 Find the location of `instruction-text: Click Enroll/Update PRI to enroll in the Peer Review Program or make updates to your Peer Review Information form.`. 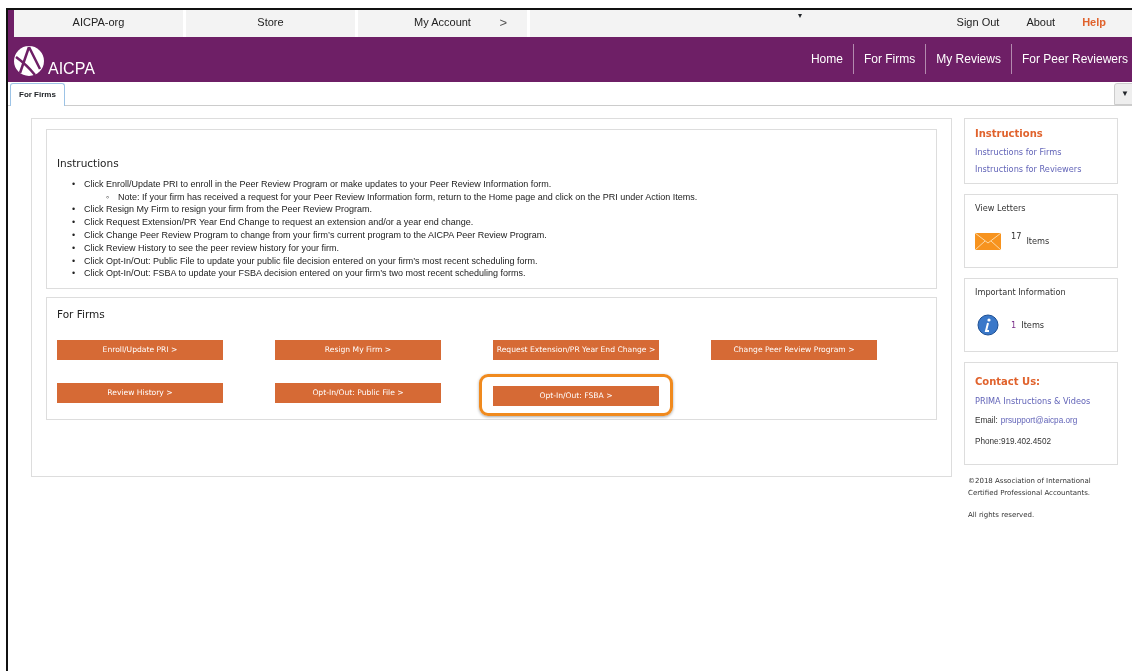

instruction-text: Click Enroll/Update PRI to enroll in the Peer Review Program or make updates to your Peer Review Information form. is located at coordinates (318, 183).